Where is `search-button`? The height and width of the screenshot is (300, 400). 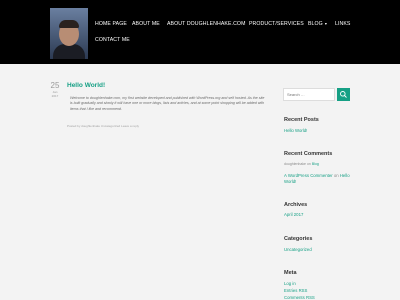 search-button is located at coordinates (343, 94).